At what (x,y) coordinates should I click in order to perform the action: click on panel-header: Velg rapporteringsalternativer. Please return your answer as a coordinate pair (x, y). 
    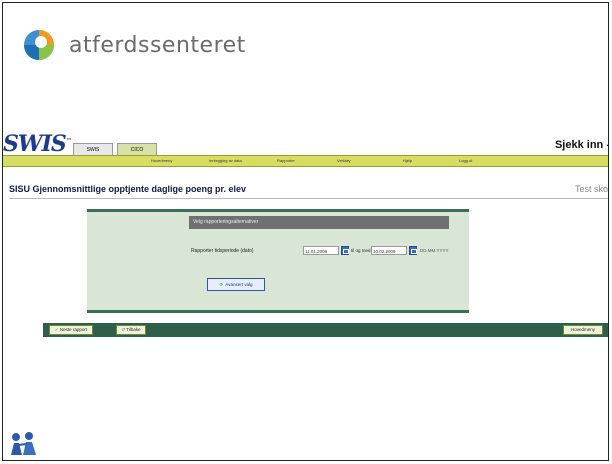
    Looking at the image, I should click on (319, 222).